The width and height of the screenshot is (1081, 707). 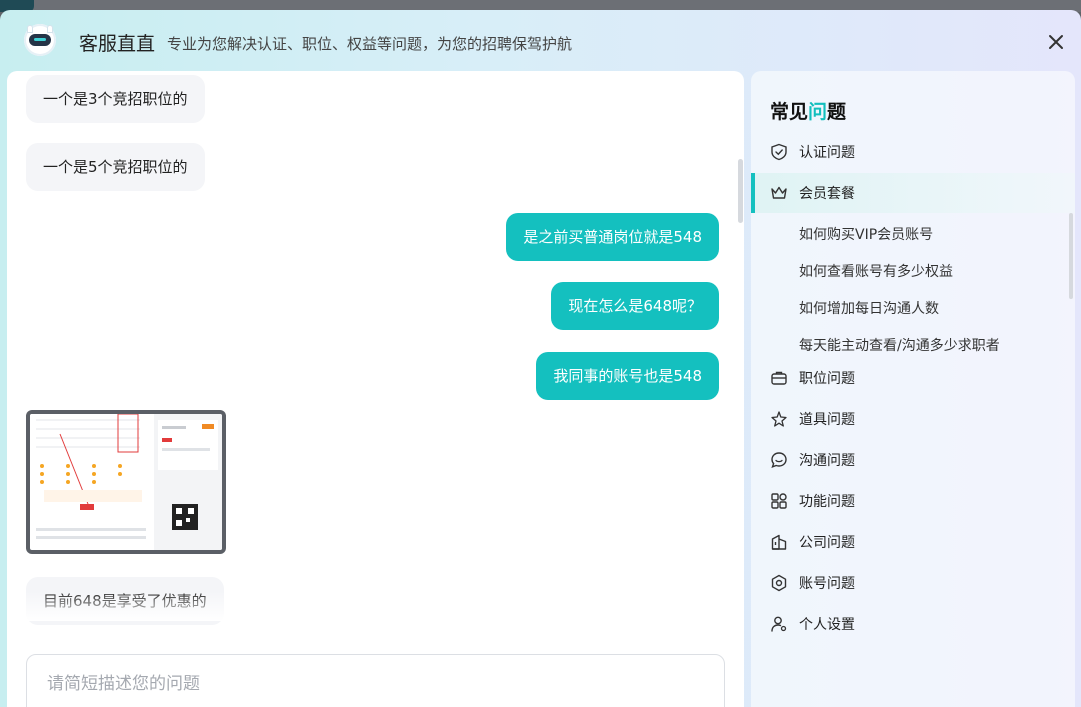 What do you see at coordinates (876, 271) in the screenshot?
I see `faq-sub-item: 如何查看账号有多少权益` at bounding box center [876, 271].